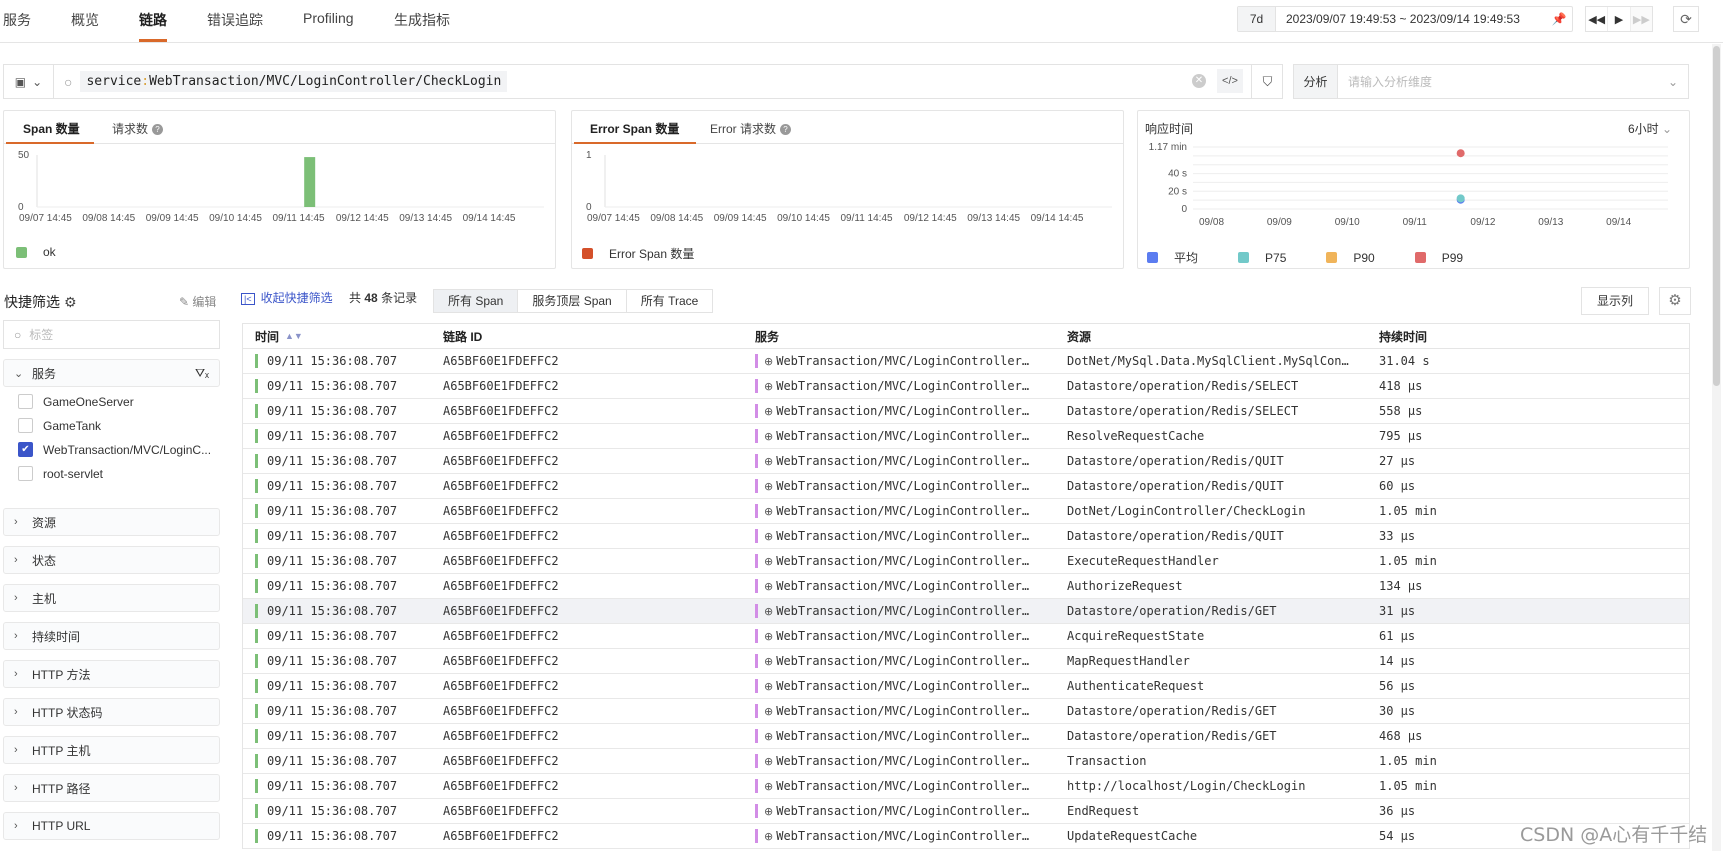  What do you see at coordinates (1230, 81) in the screenshot?
I see `code-icon: </>` at bounding box center [1230, 81].